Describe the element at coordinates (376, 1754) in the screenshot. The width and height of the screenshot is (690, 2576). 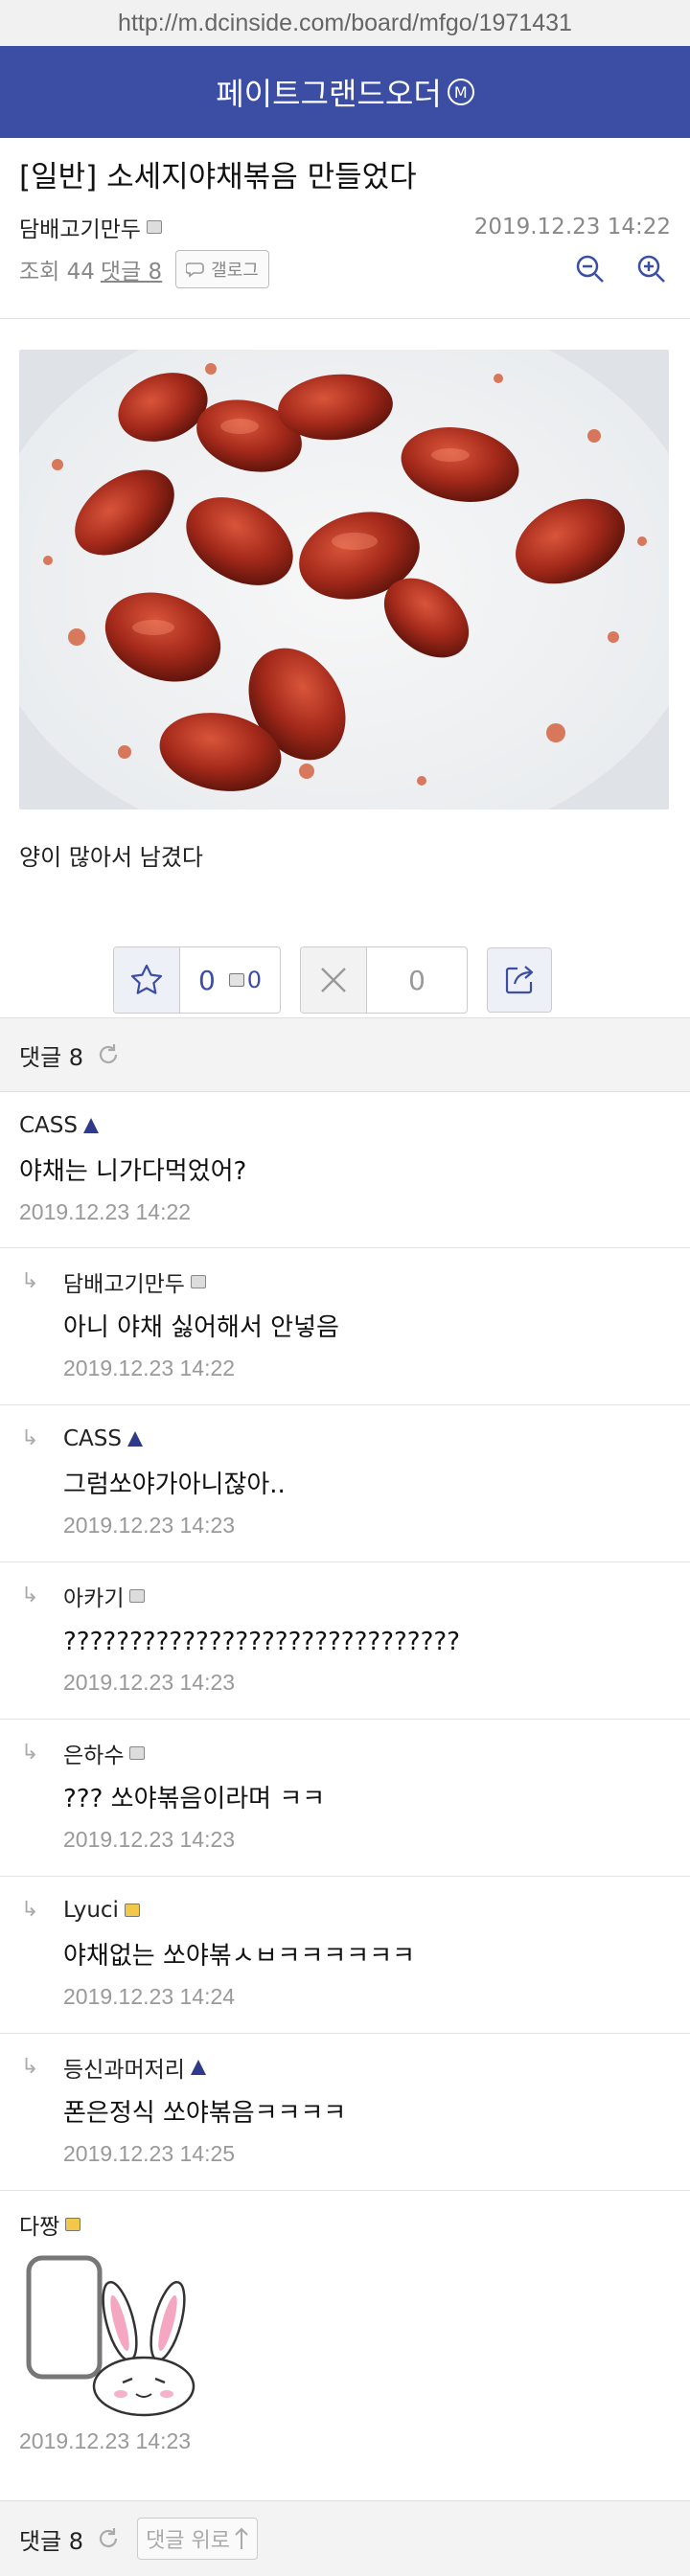
I see `comment-nick: 은하수` at that location.